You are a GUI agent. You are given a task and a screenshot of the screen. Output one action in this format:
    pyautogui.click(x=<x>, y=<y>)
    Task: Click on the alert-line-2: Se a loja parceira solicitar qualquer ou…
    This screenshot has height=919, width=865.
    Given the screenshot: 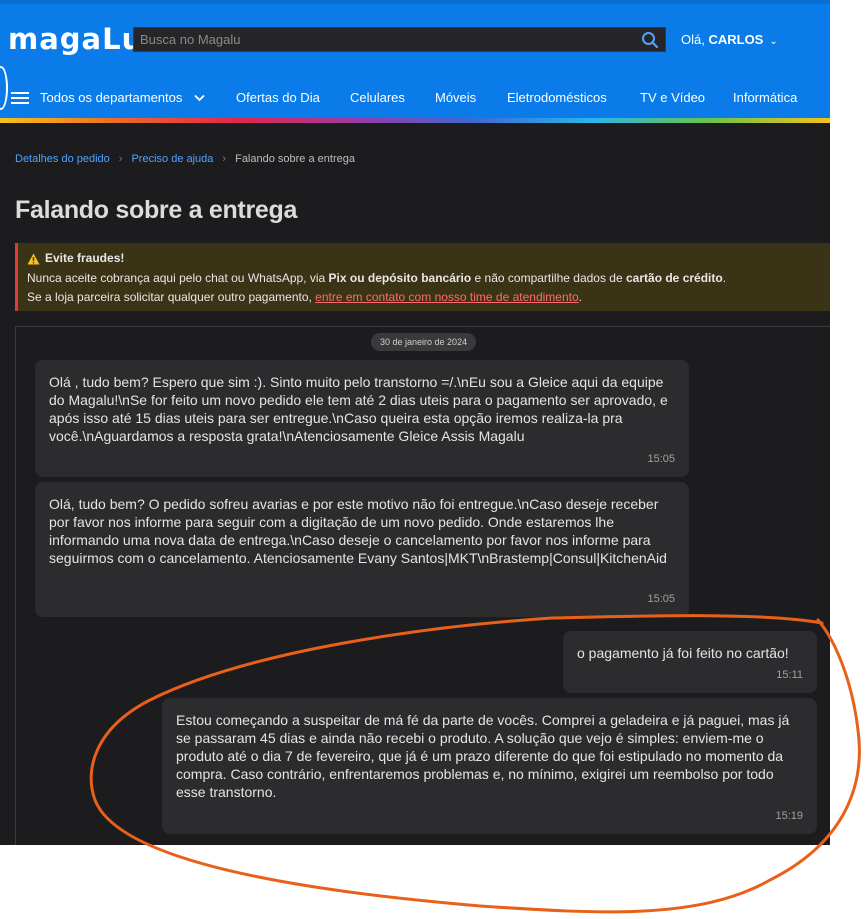 What is the action you would take?
    pyautogui.click(x=304, y=297)
    